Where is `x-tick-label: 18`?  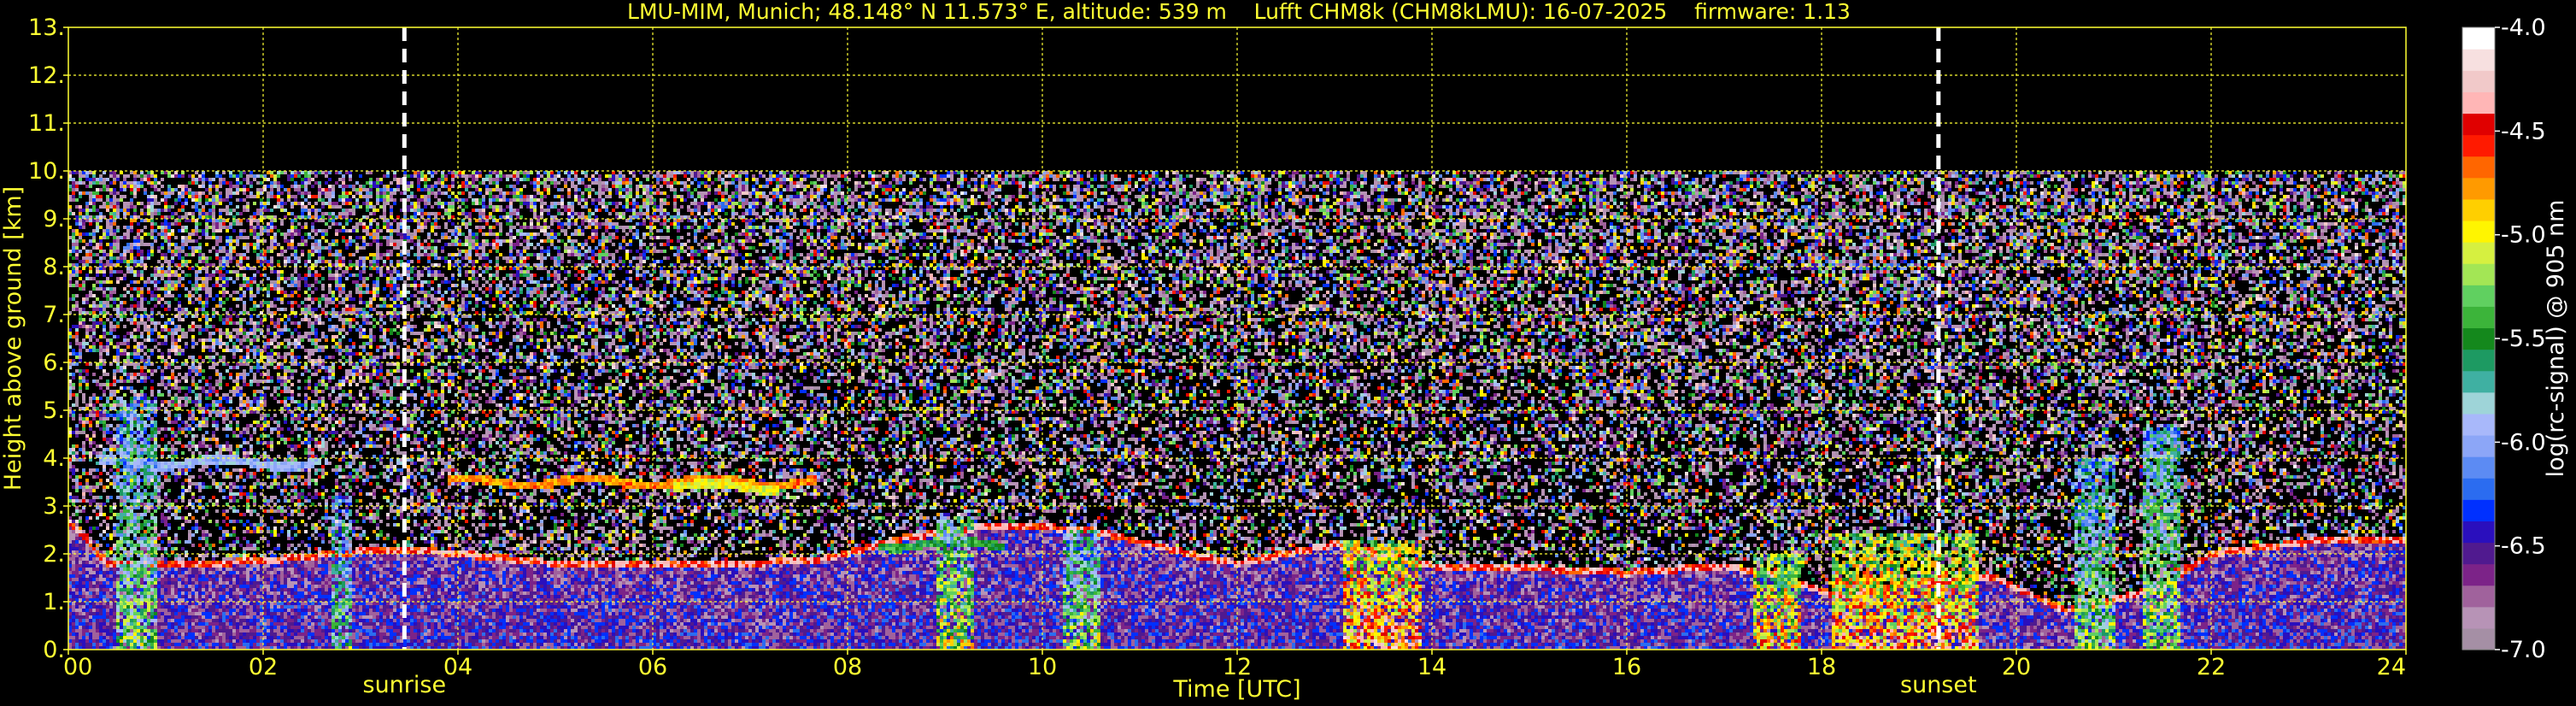 x-tick-label: 18 is located at coordinates (1821, 667).